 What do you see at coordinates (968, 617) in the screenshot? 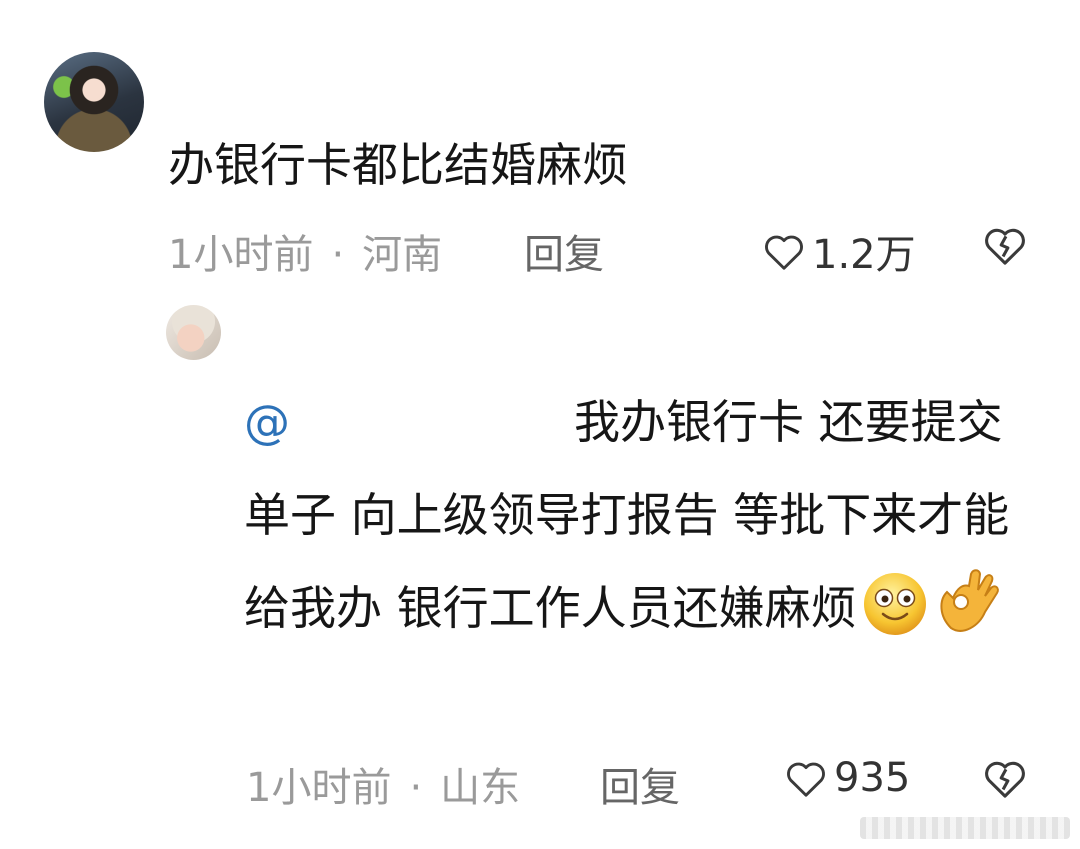
I see `ok-hand-emoji` at bounding box center [968, 617].